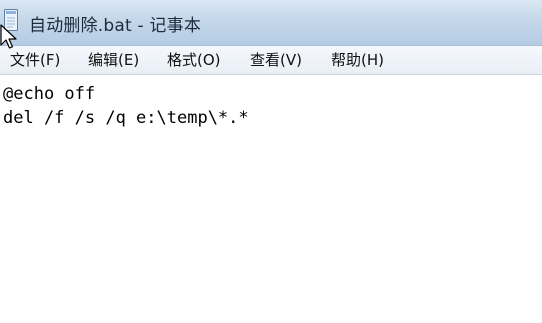 This screenshot has height=323, width=542. What do you see at coordinates (113, 60) in the screenshot?
I see `menu-edit: 编辑(E)` at bounding box center [113, 60].